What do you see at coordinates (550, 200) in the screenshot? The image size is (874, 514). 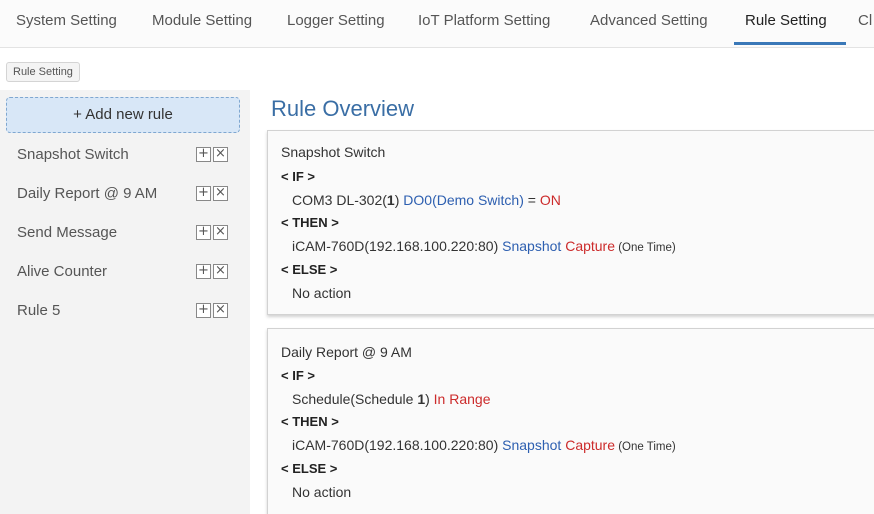 I see `condition-value: ON` at bounding box center [550, 200].